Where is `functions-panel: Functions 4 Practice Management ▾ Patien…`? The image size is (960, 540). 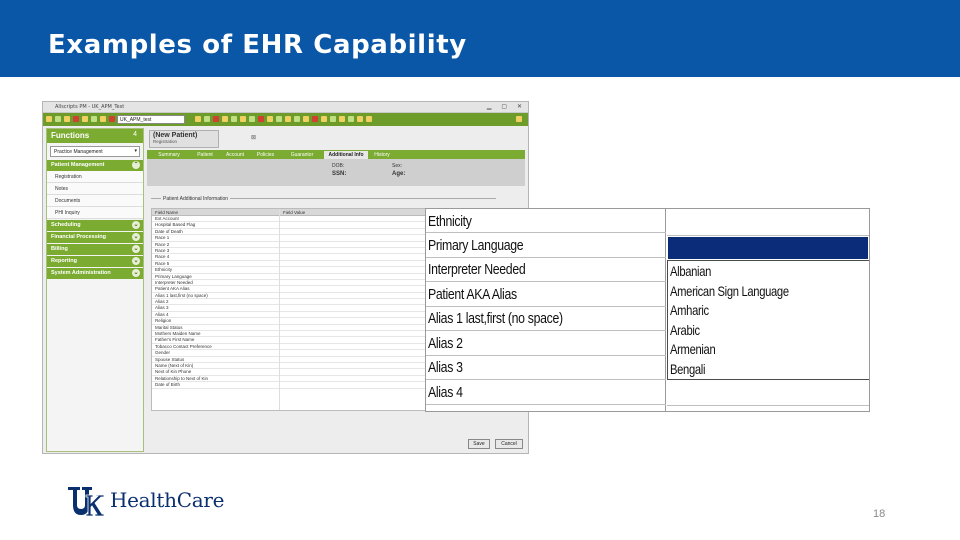 functions-panel: Functions 4 Practice Management ▾ Patien… is located at coordinates (95, 290).